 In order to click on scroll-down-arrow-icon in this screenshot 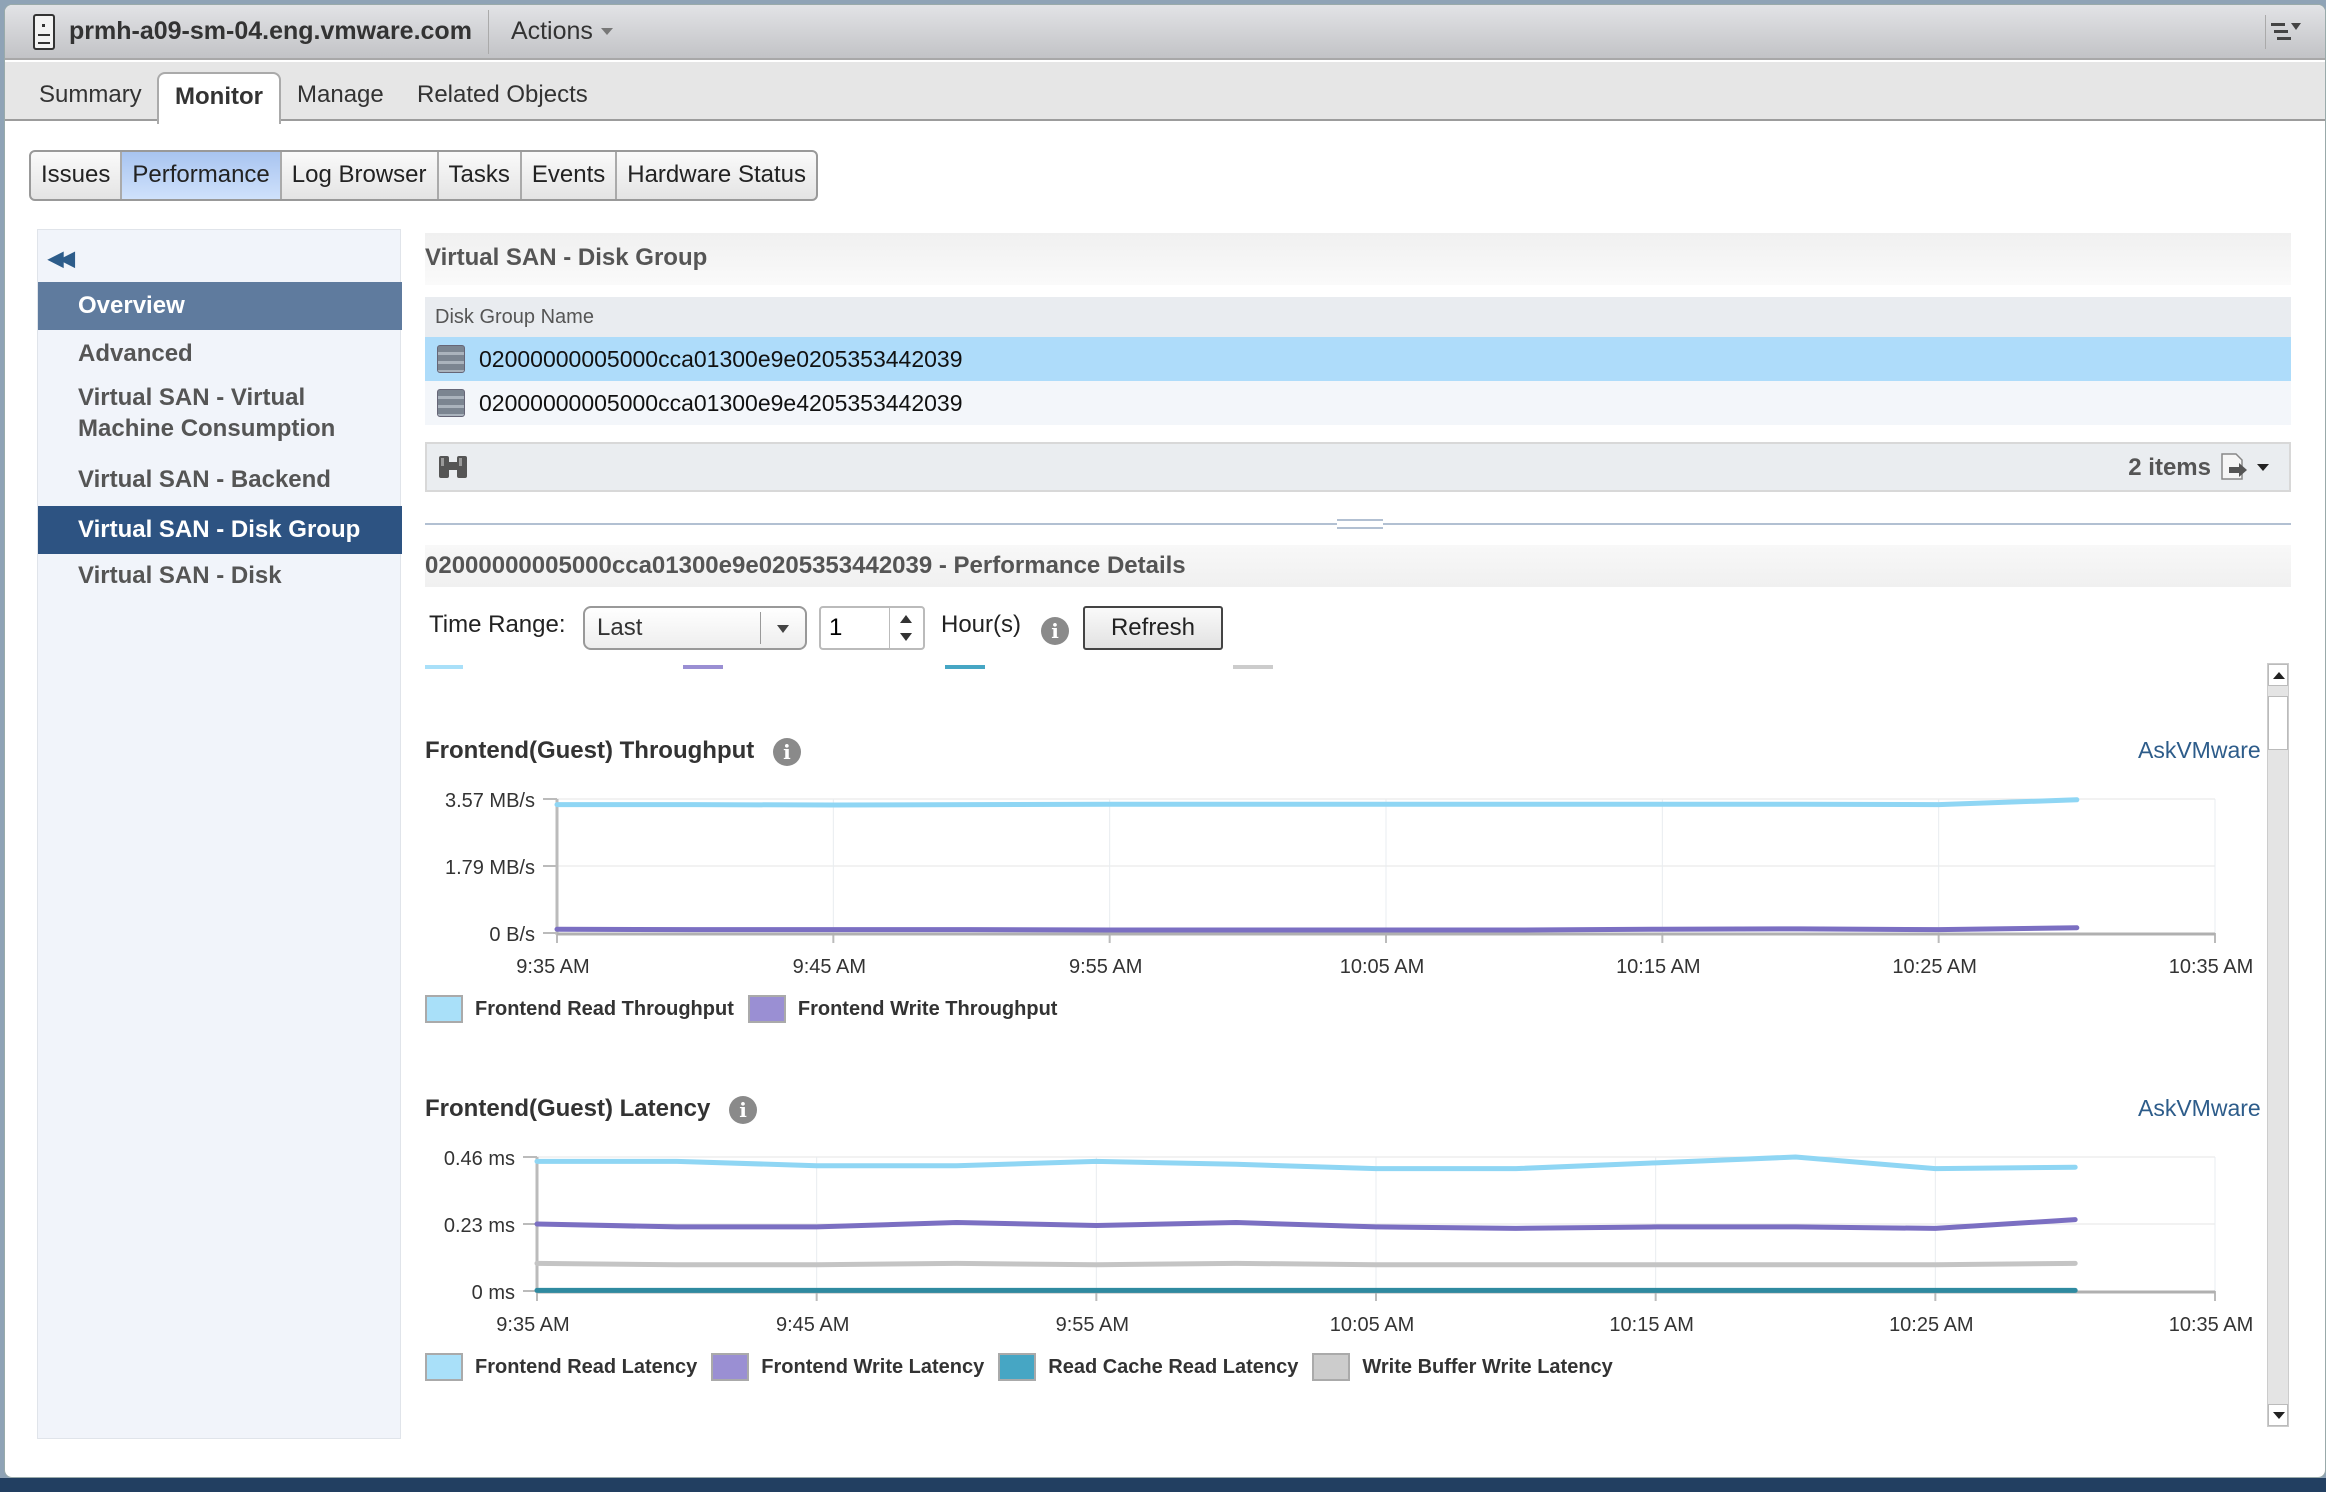, I will do `click(2278, 1415)`.